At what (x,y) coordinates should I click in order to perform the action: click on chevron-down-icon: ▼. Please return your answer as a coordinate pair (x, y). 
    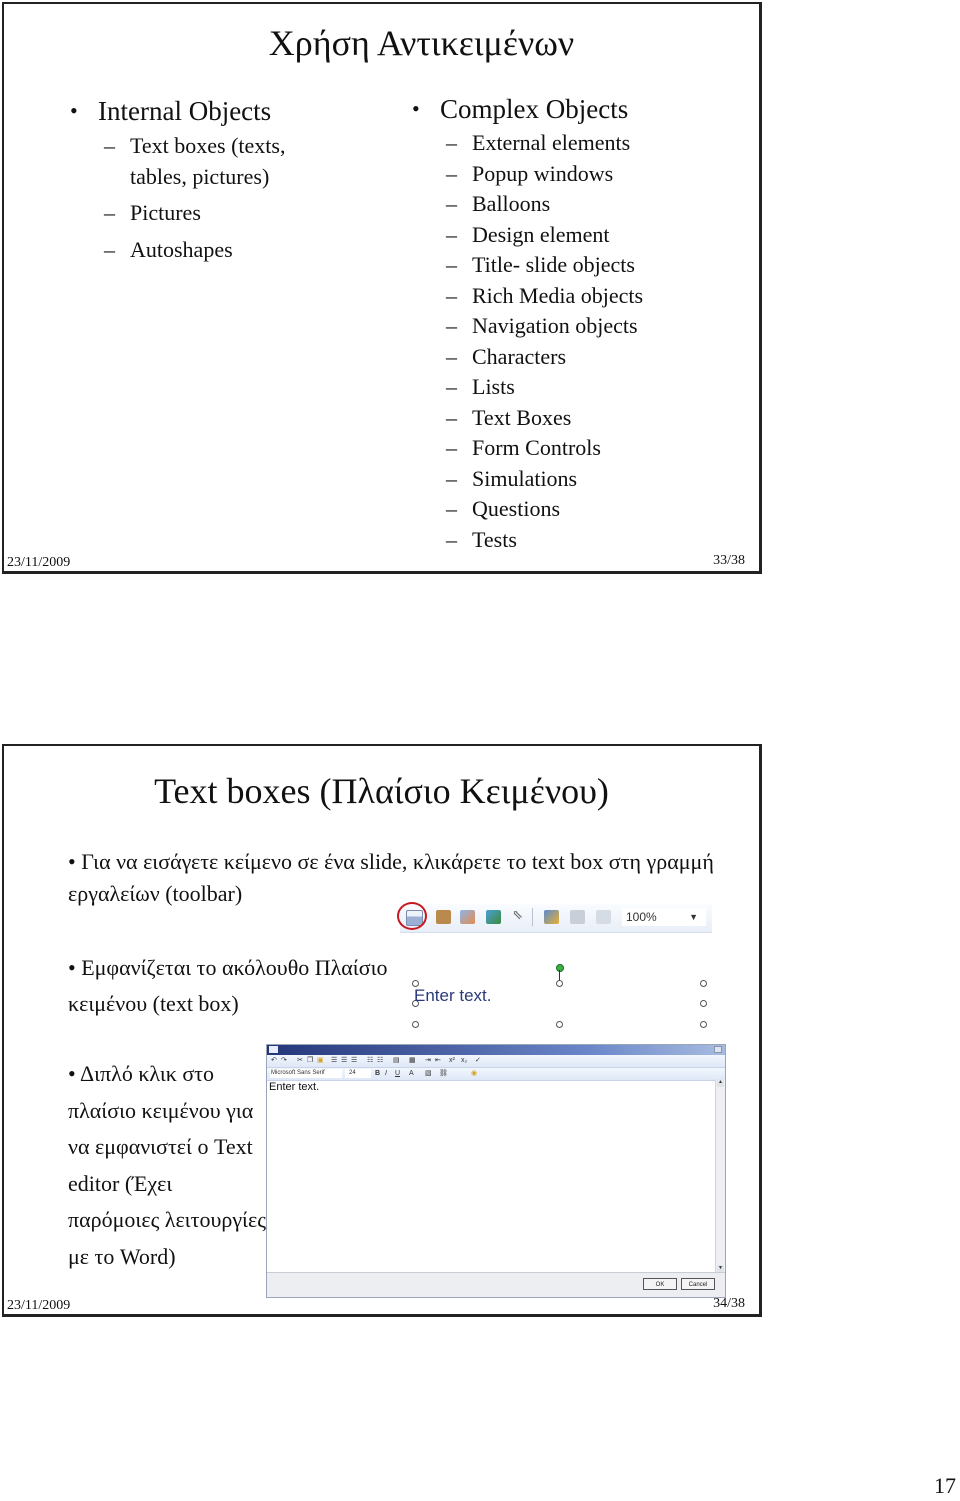
    Looking at the image, I should click on (693, 917).